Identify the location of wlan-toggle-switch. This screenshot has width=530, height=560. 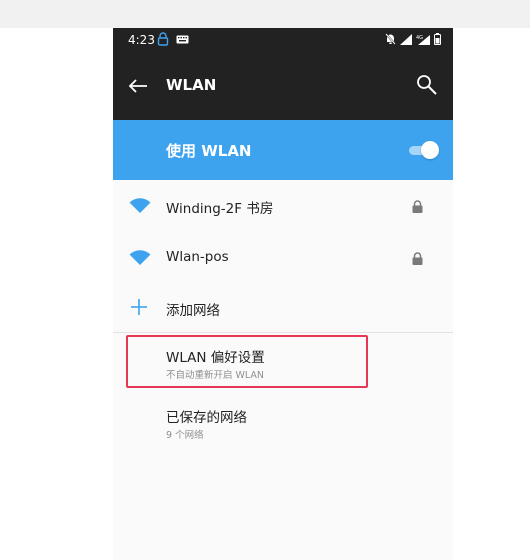
(424, 150).